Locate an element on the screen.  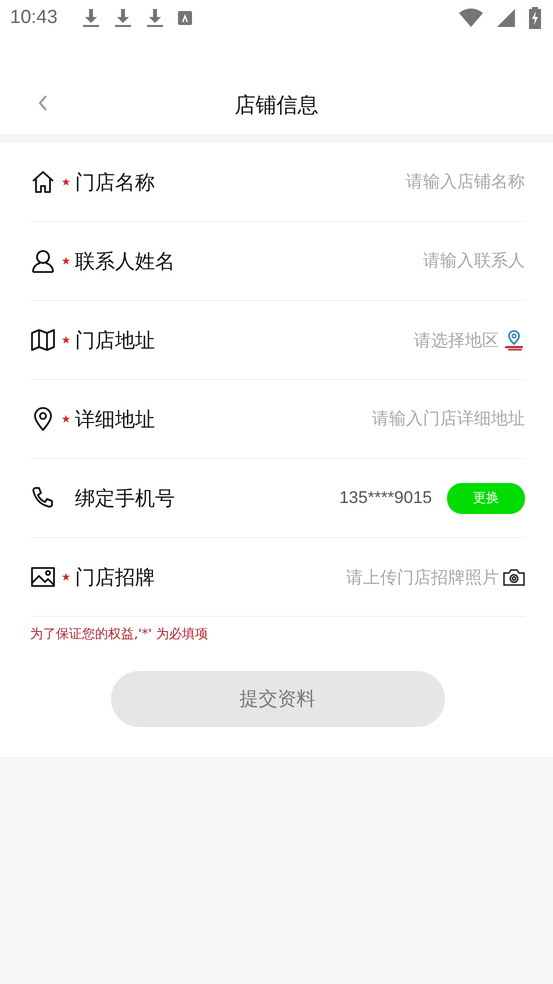
required-note: 为了保证您的权益,'*' 为必填项 is located at coordinates (119, 634).